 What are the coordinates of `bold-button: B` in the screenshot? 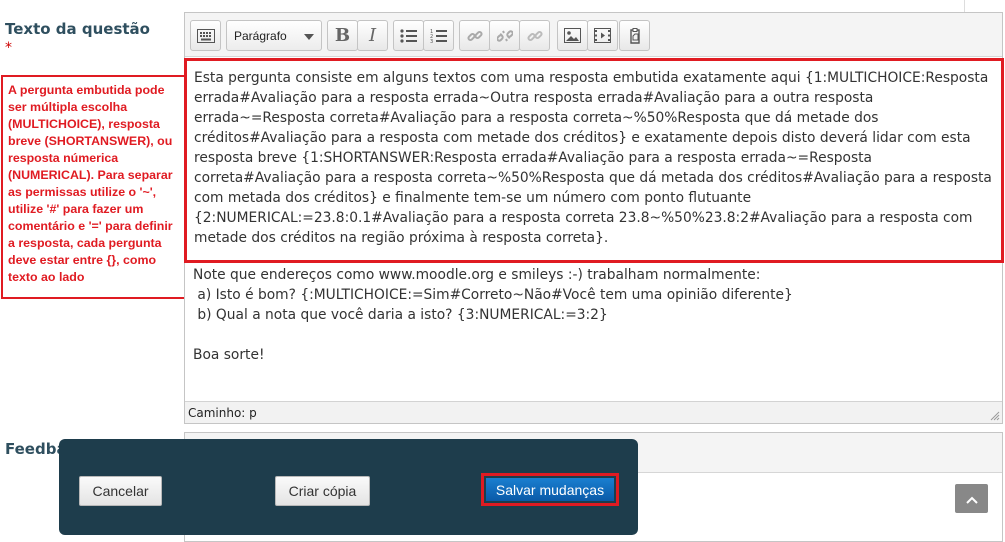 It's located at (342, 35).